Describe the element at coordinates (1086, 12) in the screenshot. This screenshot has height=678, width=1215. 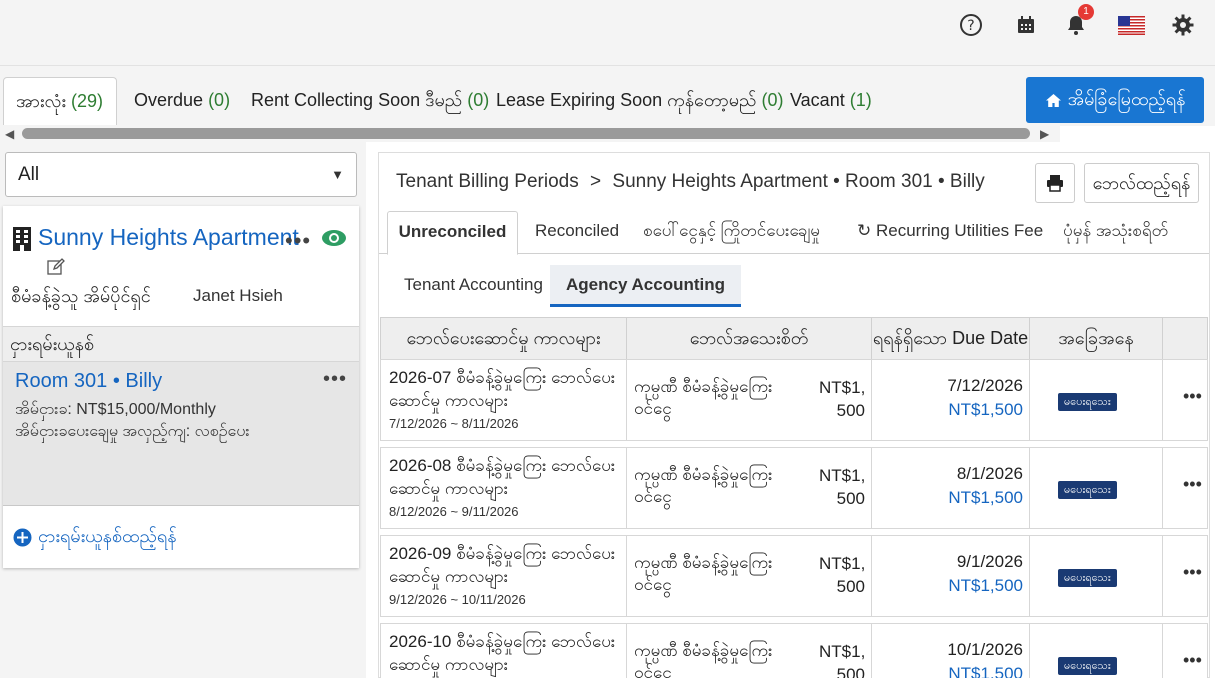
I see `notification-badge: 1` at that location.